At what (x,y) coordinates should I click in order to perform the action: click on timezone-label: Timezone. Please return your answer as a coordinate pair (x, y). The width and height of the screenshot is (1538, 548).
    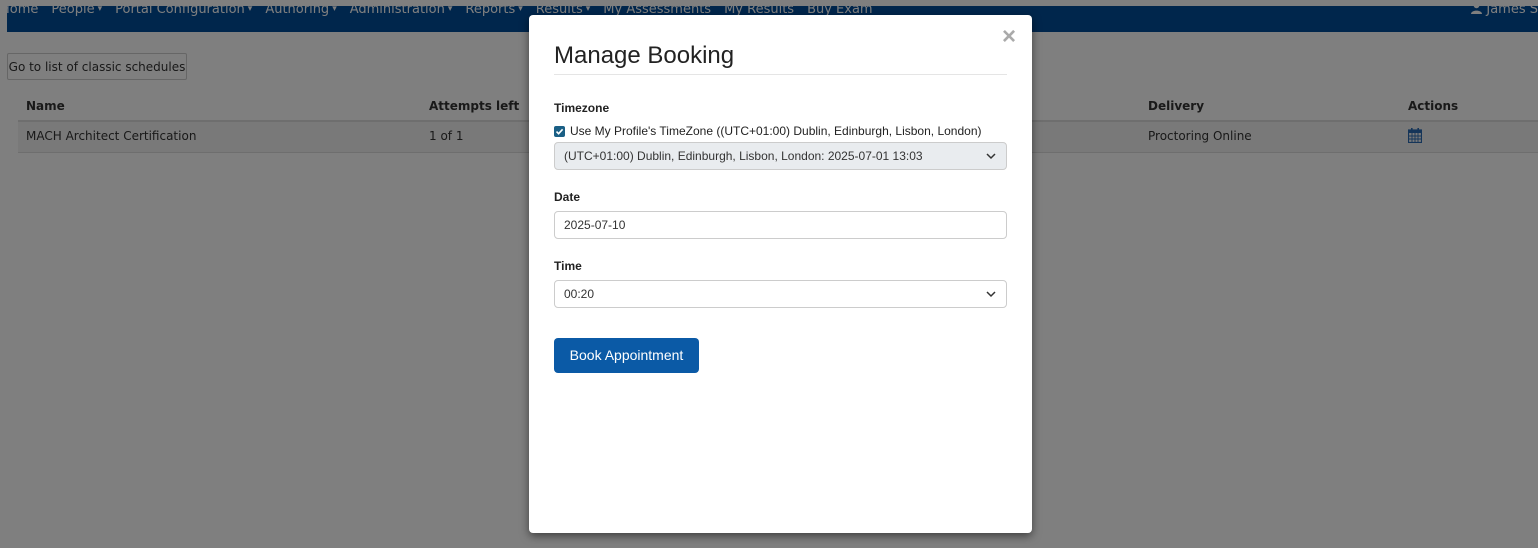
    Looking at the image, I should click on (582, 108).